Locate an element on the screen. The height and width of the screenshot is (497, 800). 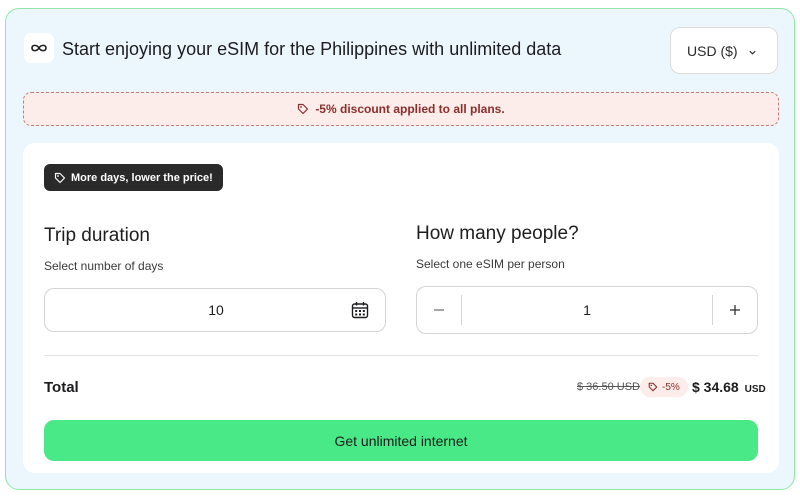
divider is located at coordinates (401, 355).